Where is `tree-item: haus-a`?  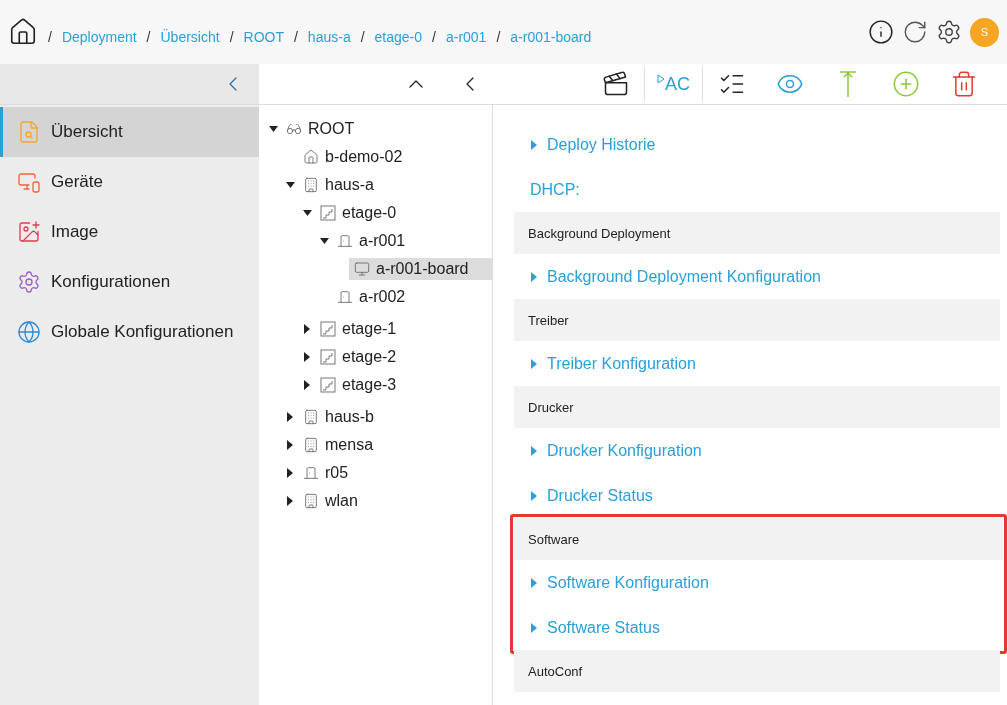 tree-item: haus-a is located at coordinates (338, 185).